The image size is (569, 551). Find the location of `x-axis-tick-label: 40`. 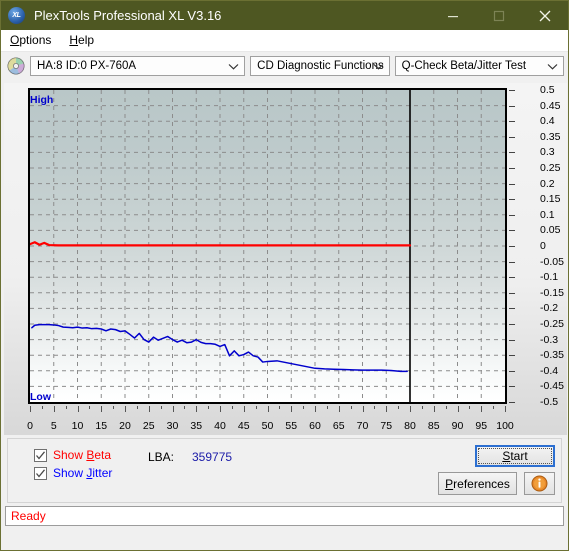

x-axis-tick-label: 40 is located at coordinates (220, 426).